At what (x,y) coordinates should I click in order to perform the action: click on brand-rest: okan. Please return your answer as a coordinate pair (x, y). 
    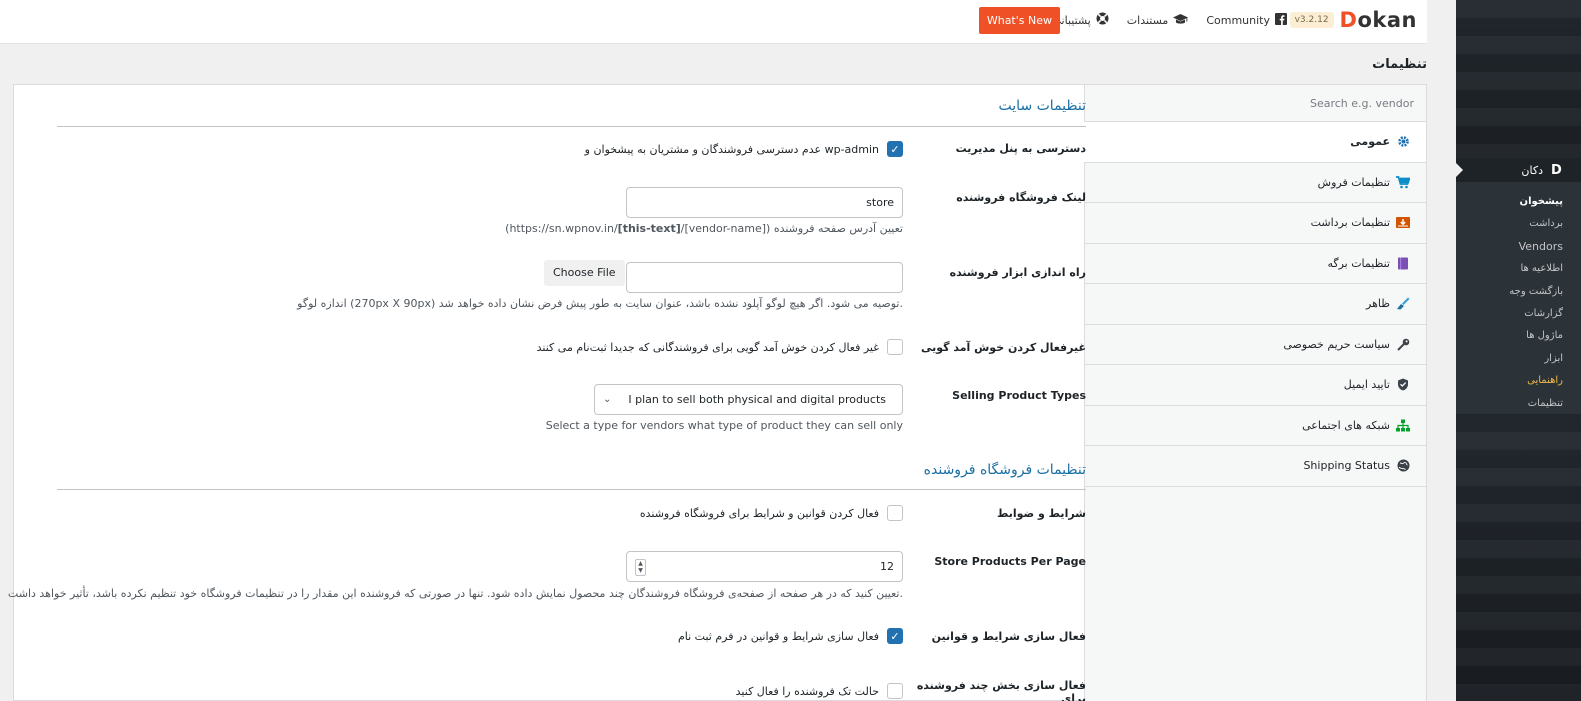
    Looking at the image, I should click on (1387, 20).